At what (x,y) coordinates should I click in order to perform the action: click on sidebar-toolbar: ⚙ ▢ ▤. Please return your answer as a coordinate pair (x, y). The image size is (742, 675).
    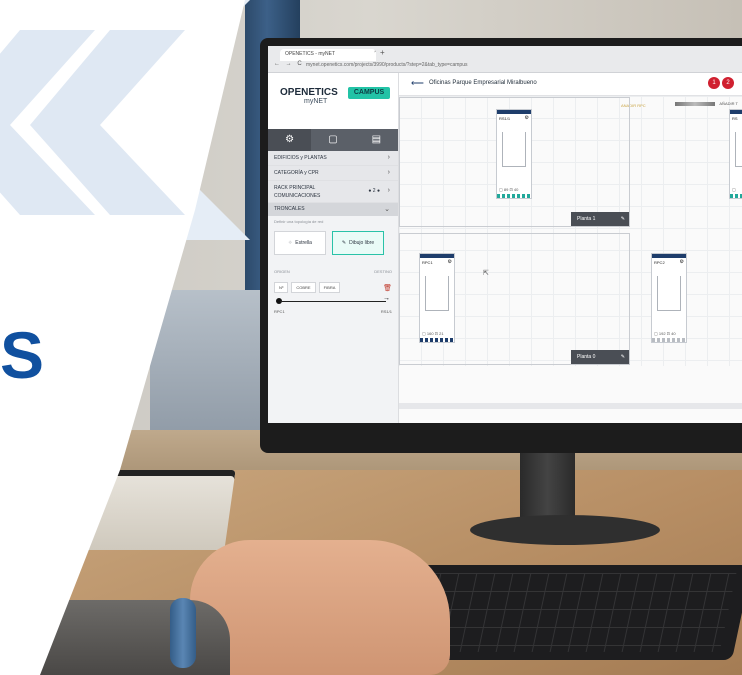
    Looking at the image, I should click on (333, 140).